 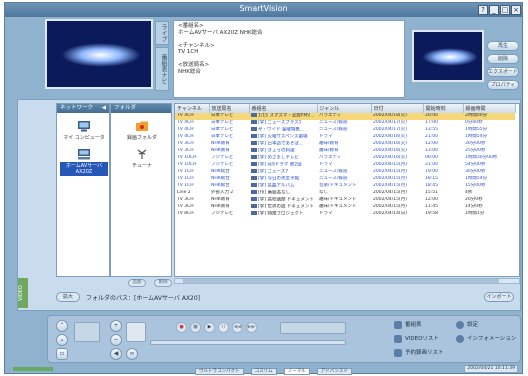 I want to click on table-cell: 1時間54分, so click(x=476, y=179).